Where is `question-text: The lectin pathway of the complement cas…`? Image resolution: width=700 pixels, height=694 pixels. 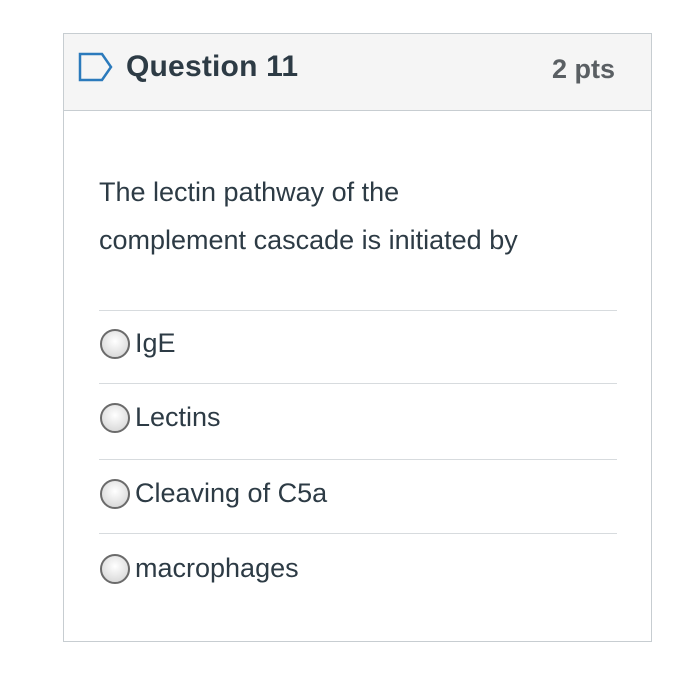 question-text: The lectin pathway of the complement cas… is located at coordinates (349, 216).